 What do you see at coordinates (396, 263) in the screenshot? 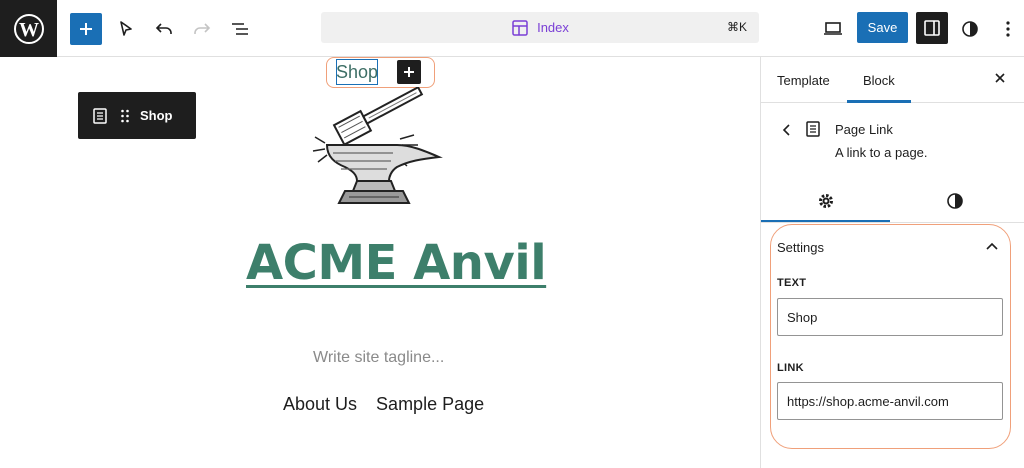
I see `site-title: ACME Anvil` at bounding box center [396, 263].